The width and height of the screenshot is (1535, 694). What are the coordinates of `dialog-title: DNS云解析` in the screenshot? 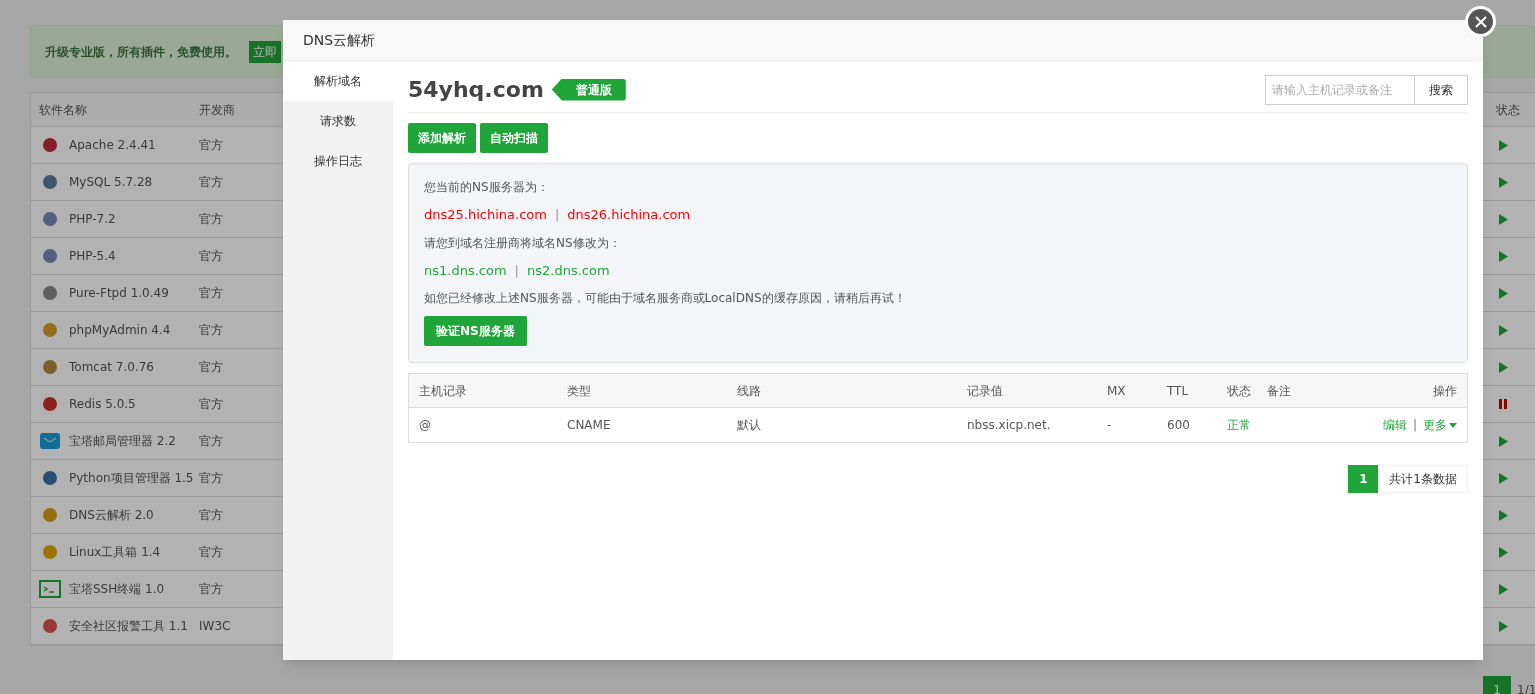 It's located at (339, 40).